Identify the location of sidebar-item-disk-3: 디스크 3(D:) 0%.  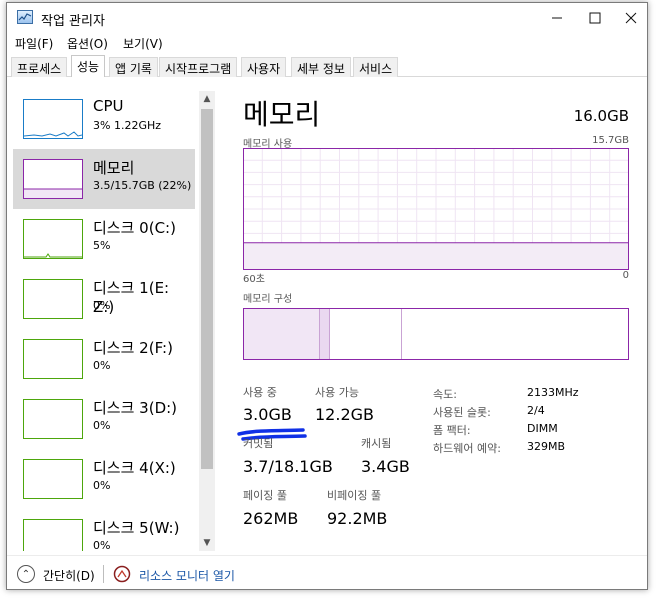
(104, 419).